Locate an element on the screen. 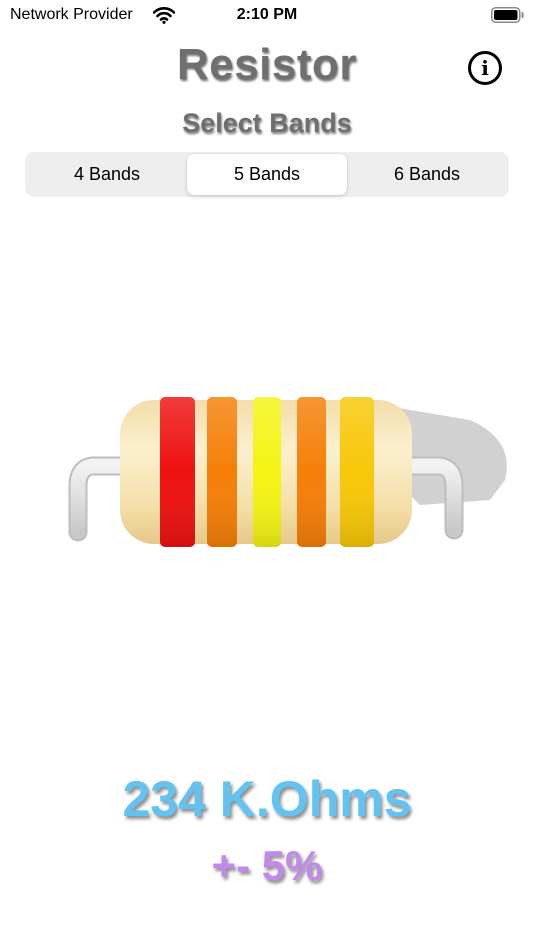  segment-4-bands: 4 Bands is located at coordinates (107, 174).